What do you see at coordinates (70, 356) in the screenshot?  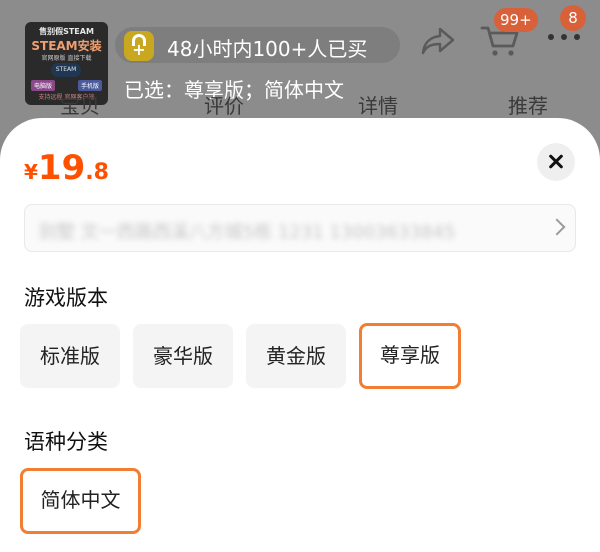 I see `version-option-standard: 标准版` at bounding box center [70, 356].